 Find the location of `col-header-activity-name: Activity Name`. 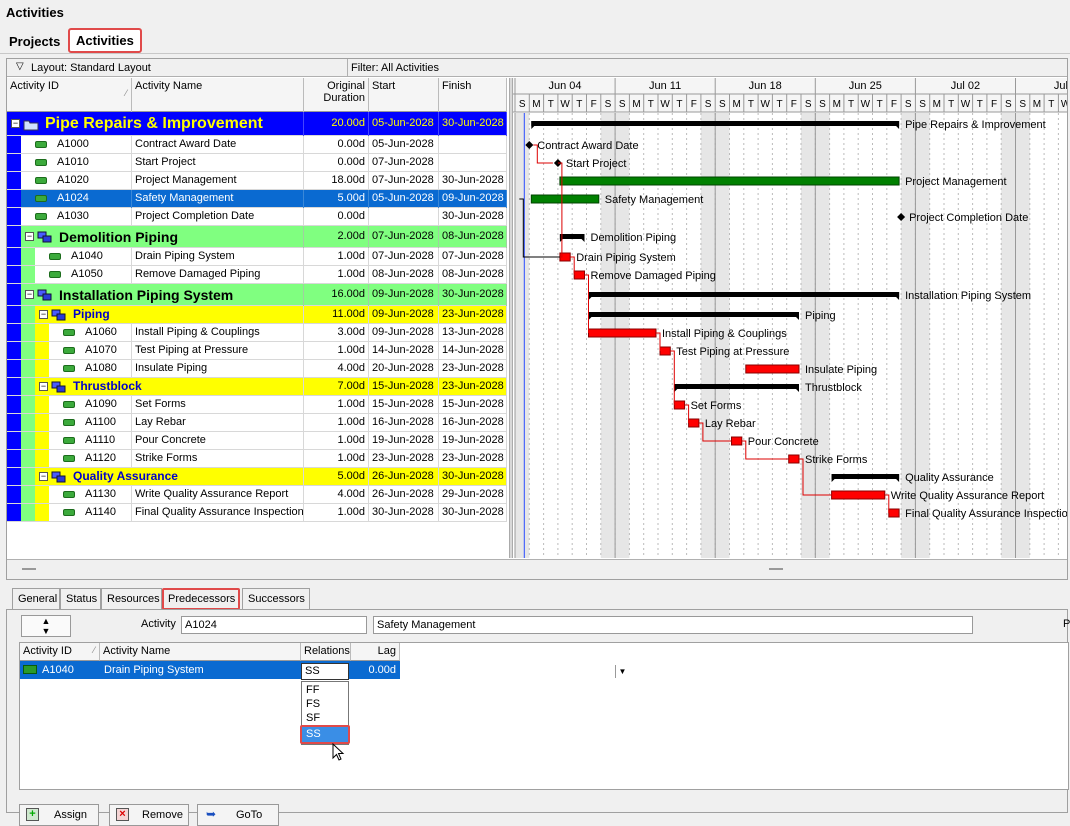

col-header-activity-name: Activity Name is located at coordinates (218, 95).